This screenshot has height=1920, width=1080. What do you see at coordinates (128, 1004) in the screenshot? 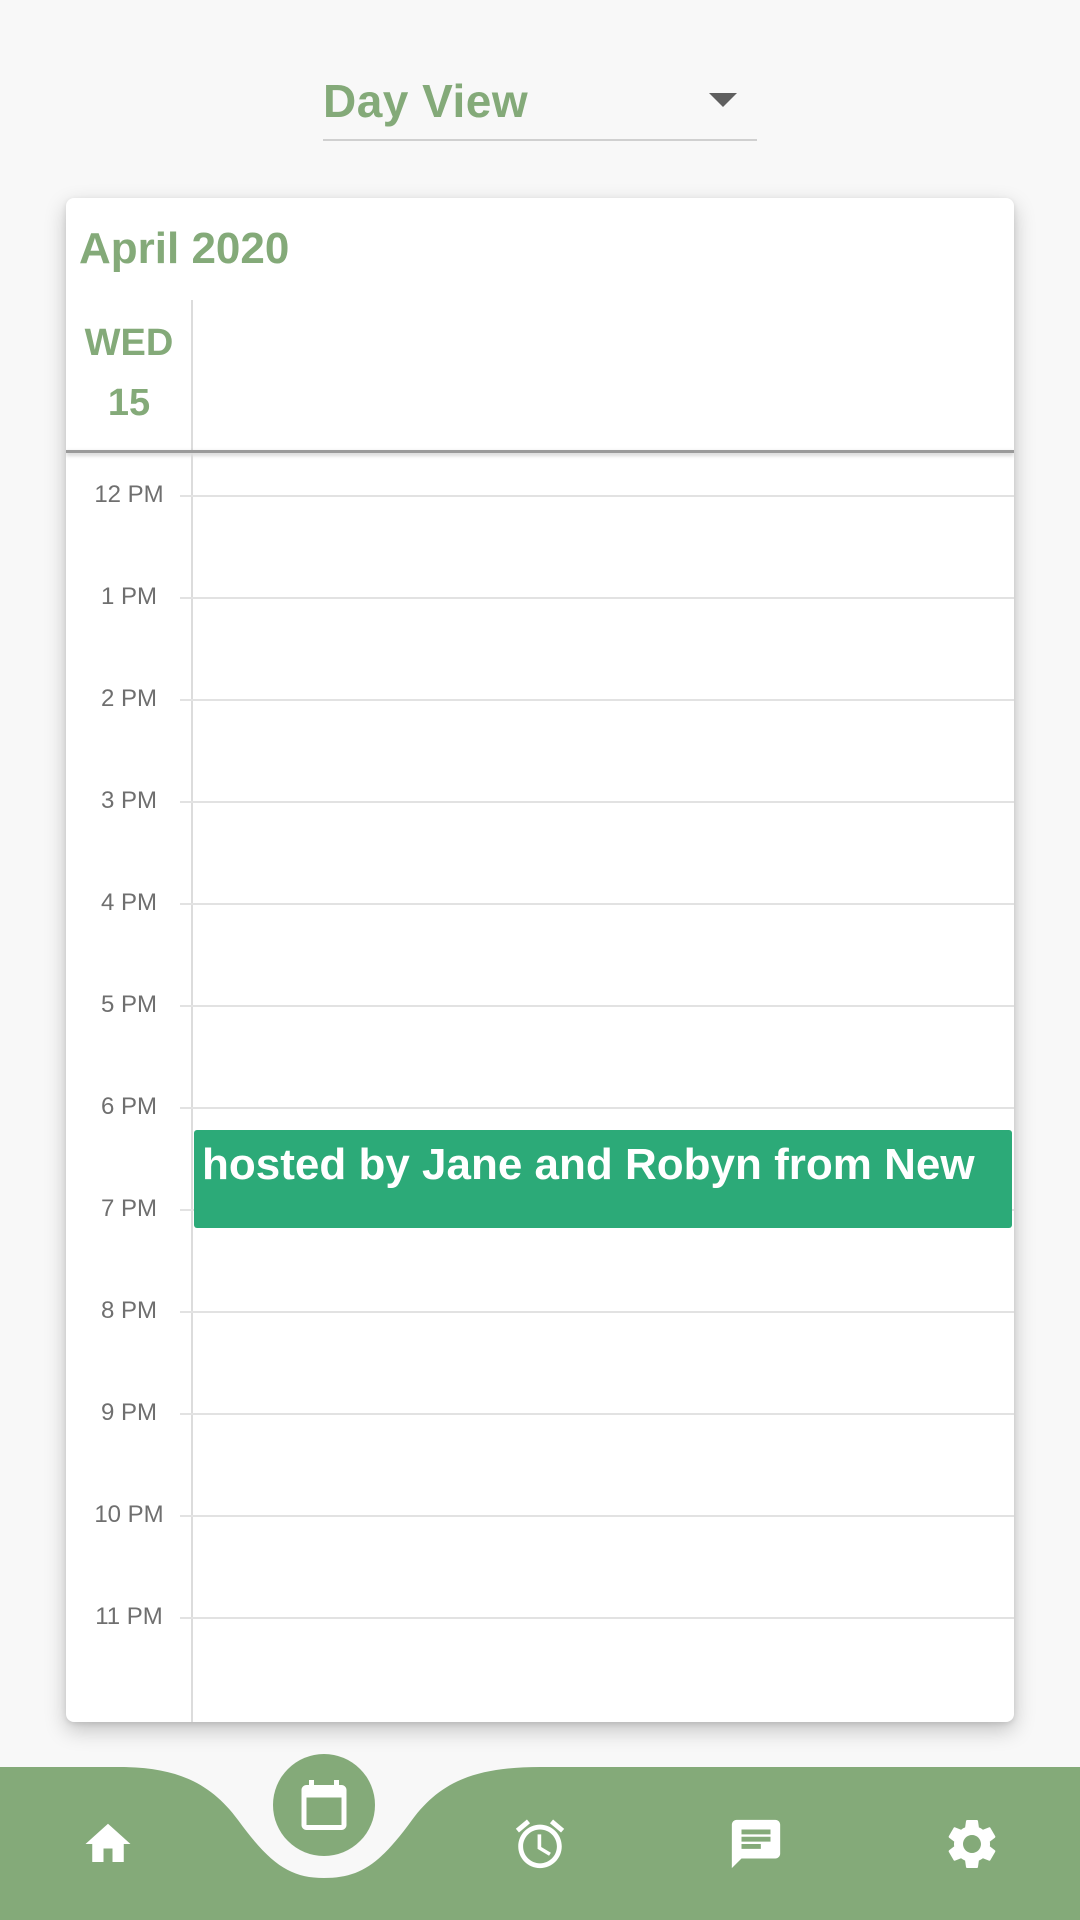
I see `hour-label: 5 PM` at bounding box center [128, 1004].